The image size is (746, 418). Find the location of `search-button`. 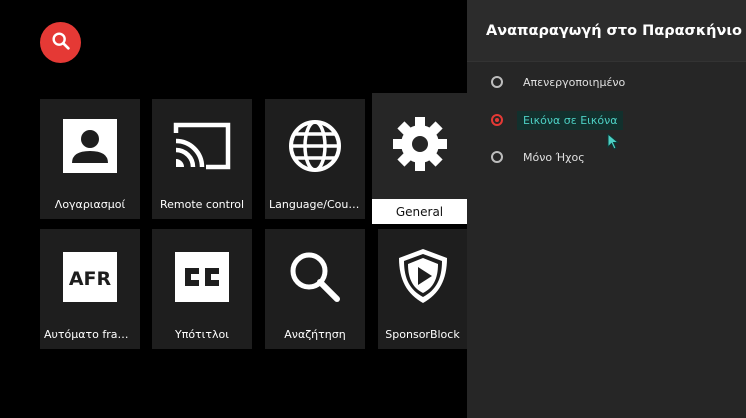

search-button is located at coordinates (60, 42).